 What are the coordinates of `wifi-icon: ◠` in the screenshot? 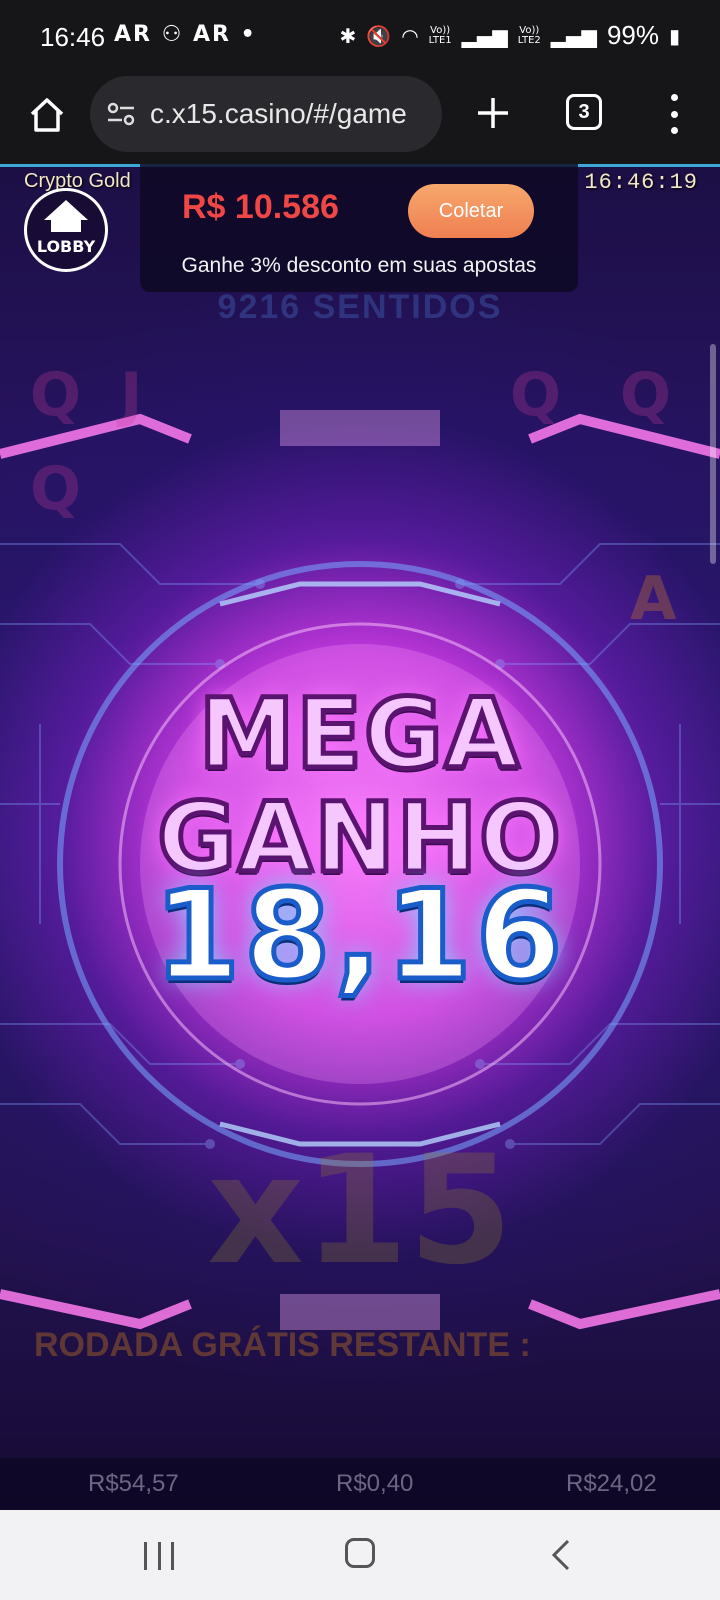 It's located at (410, 35).